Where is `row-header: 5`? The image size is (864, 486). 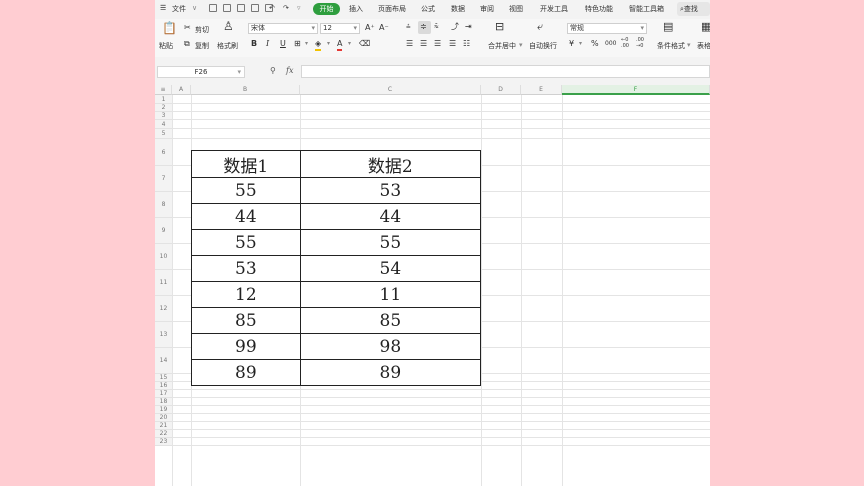
row-header: 5 is located at coordinates (163, 134).